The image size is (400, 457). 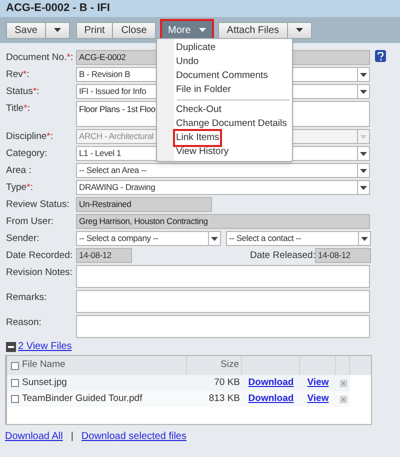 What do you see at coordinates (282, 256) in the screenshot?
I see `field-label: Date Released:` at bounding box center [282, 256].